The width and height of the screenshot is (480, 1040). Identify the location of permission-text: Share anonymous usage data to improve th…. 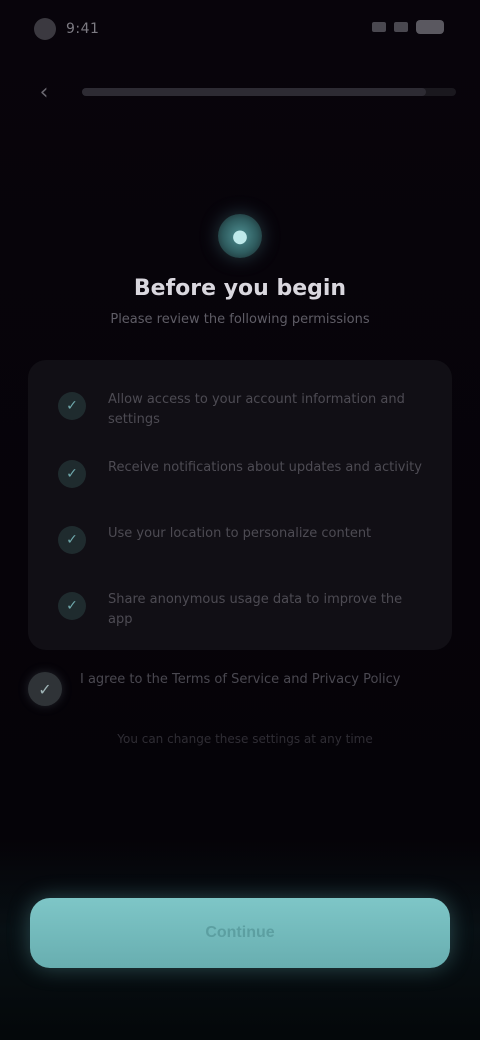
(255, 609).